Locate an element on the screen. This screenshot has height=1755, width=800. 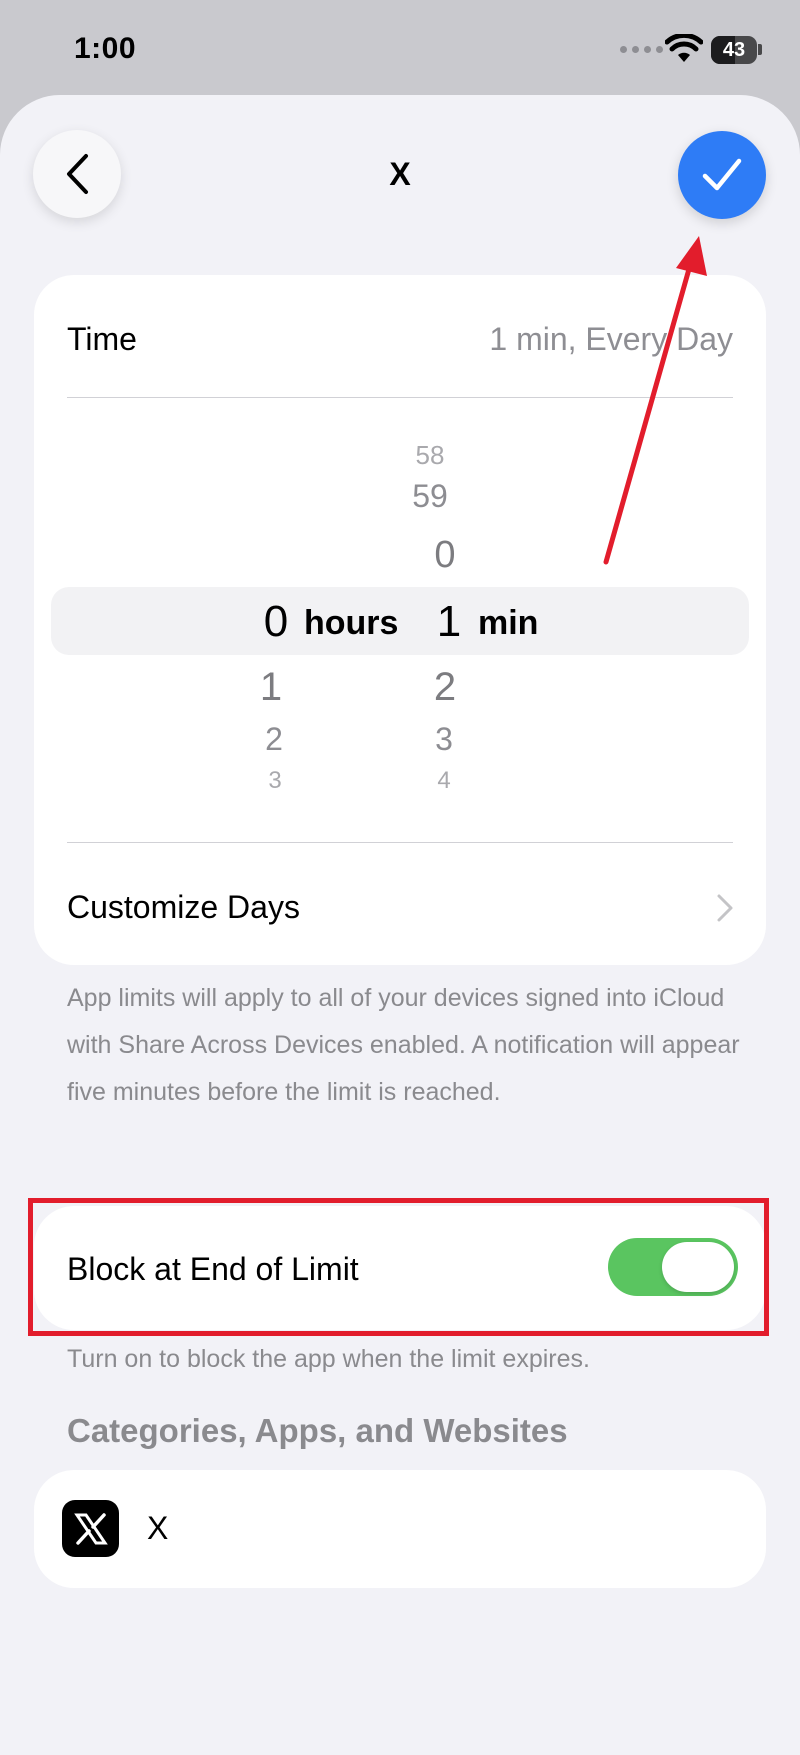
picker-minute-option: 59 is located at coordinates (430, 496).